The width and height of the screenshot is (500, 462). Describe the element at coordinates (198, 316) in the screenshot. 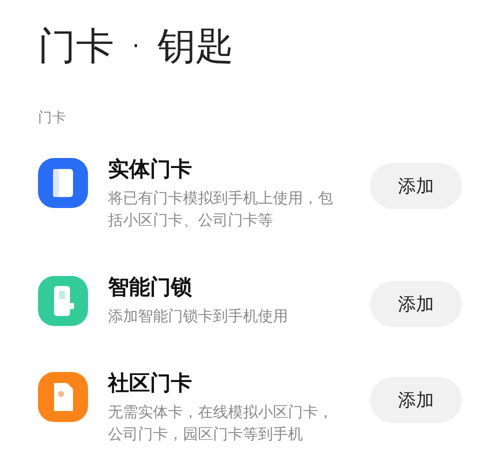

I see `item-description: 添加智能门锁卡到手机使用` at that location.